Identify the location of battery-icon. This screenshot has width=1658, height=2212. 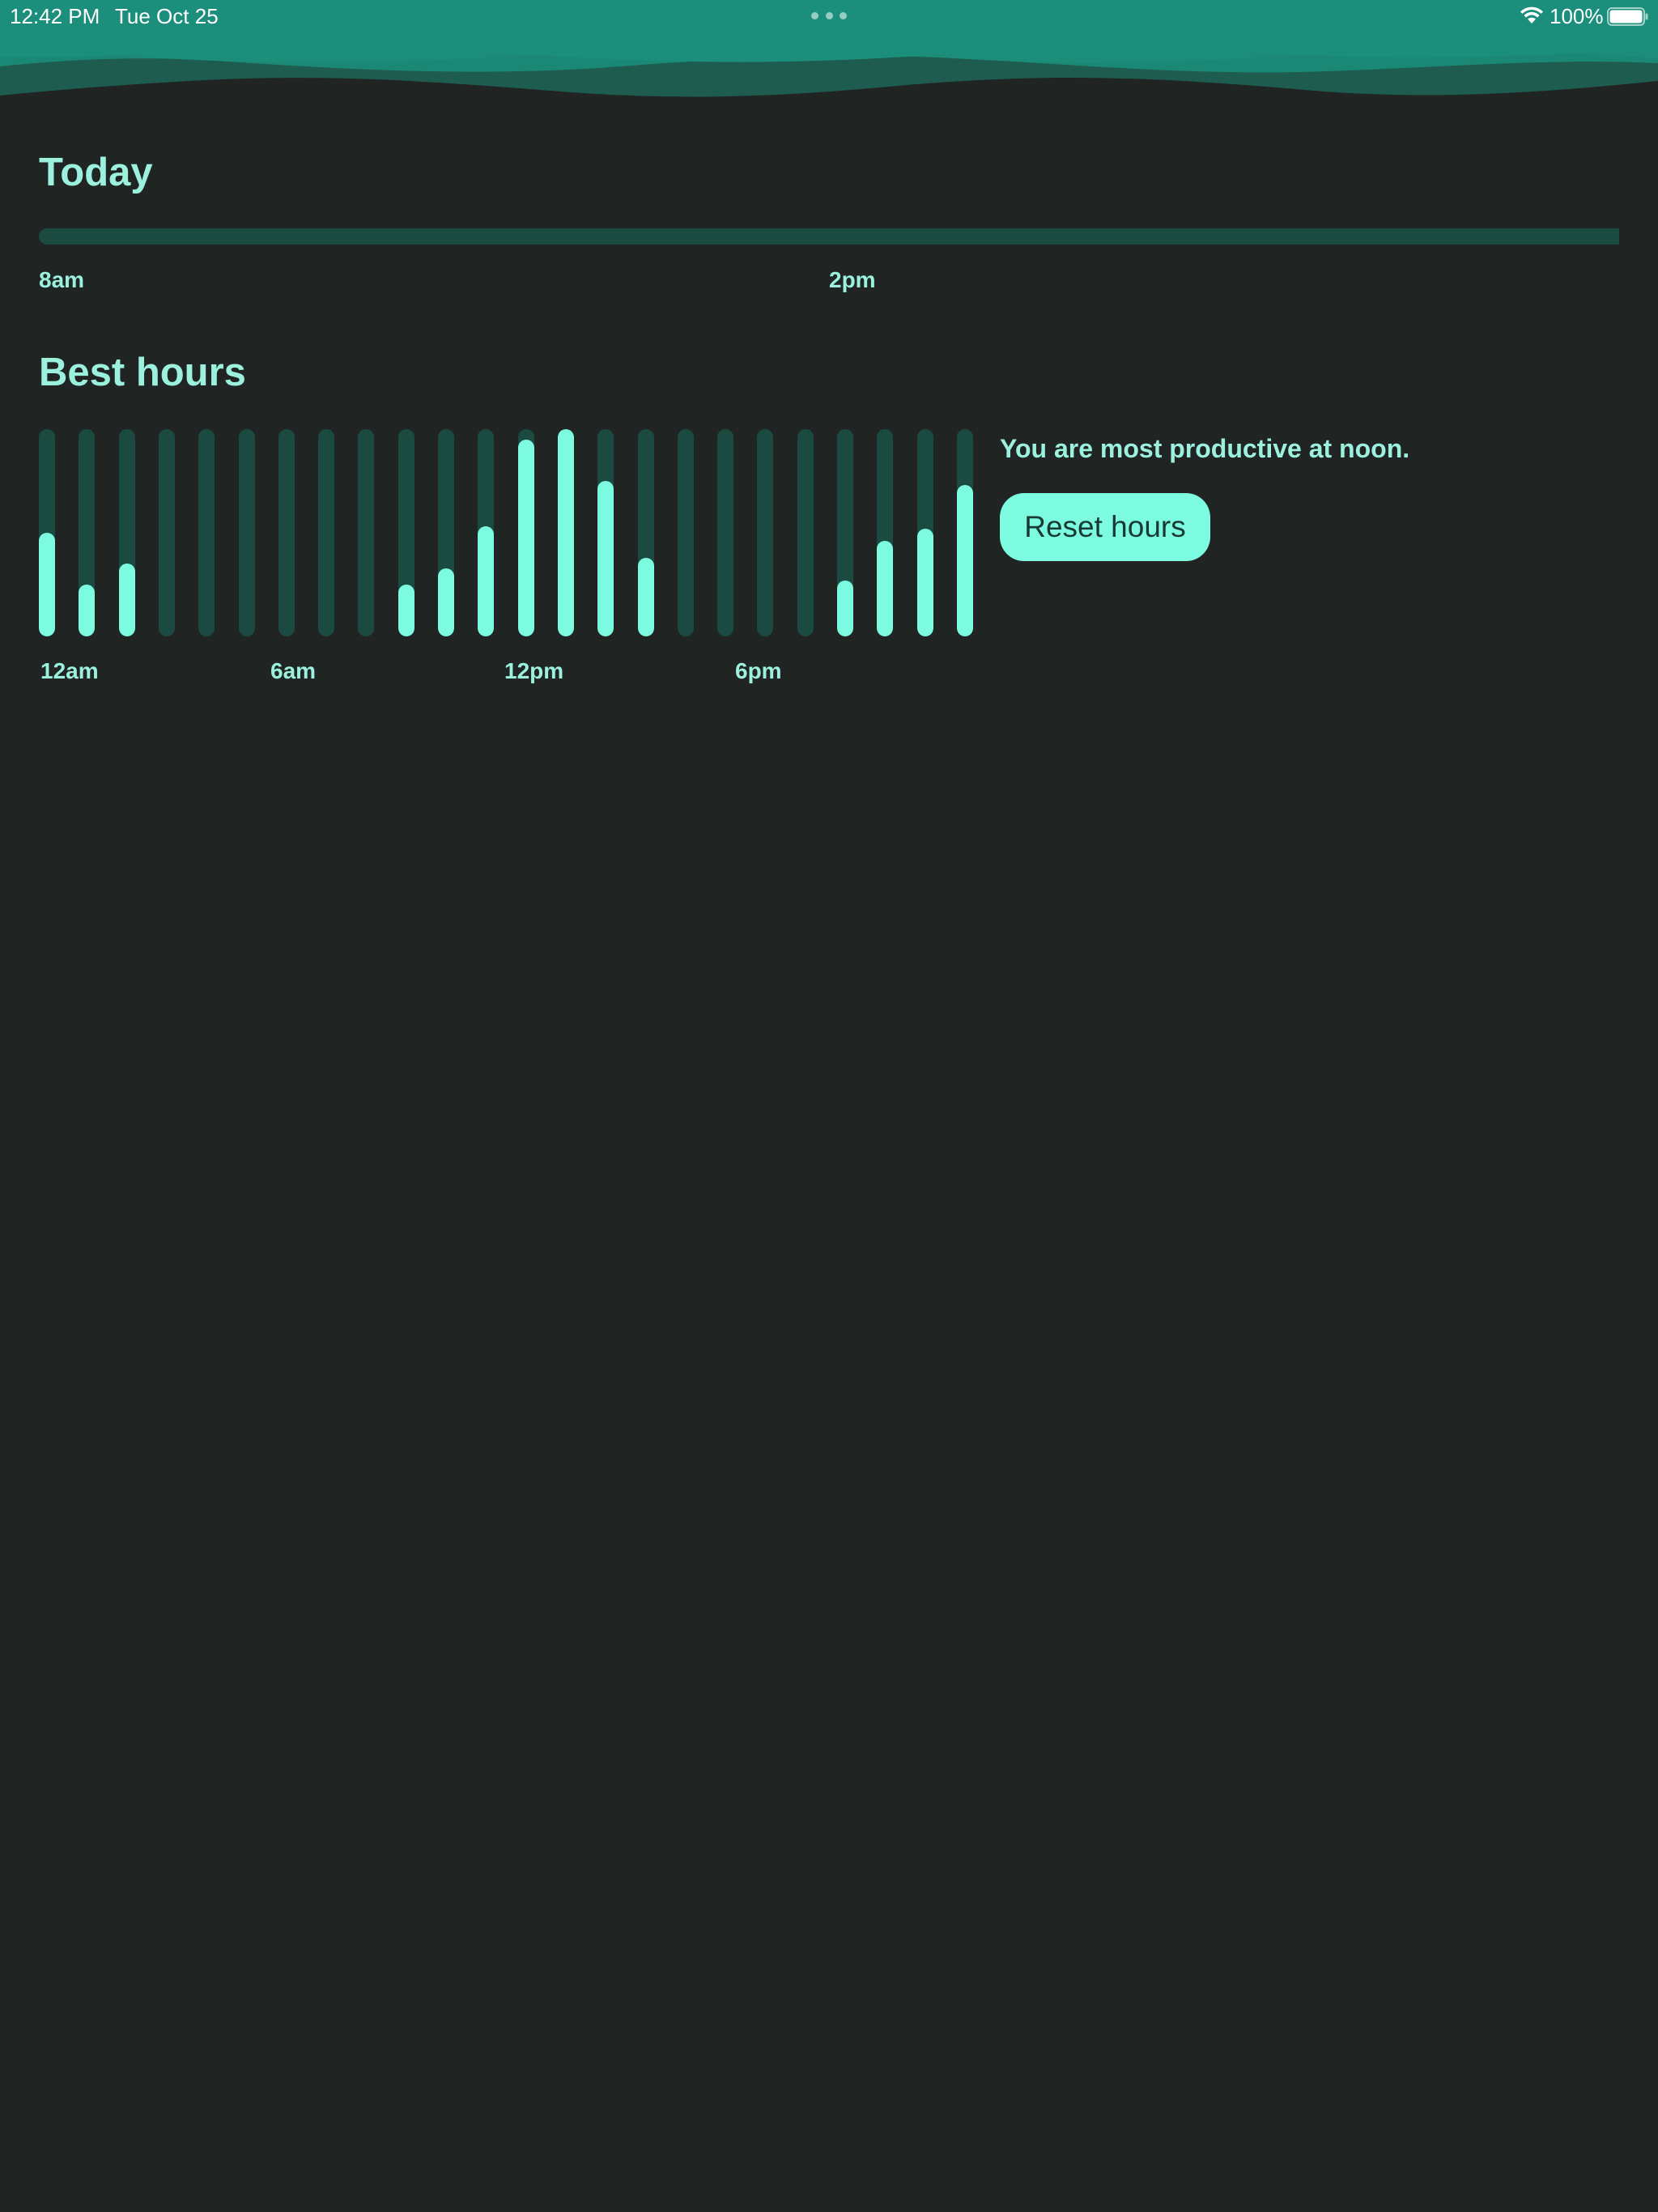
(1627, 16).